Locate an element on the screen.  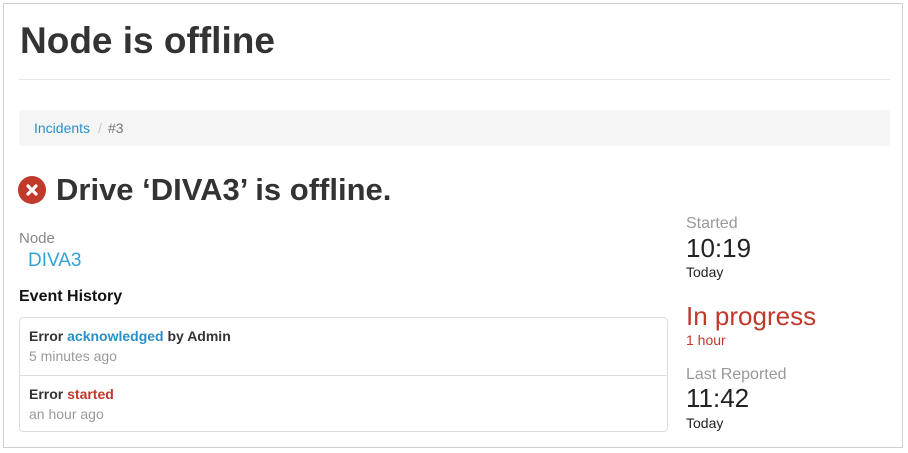
breadcrumb-current: #3 is located at coordinates (115, 128).